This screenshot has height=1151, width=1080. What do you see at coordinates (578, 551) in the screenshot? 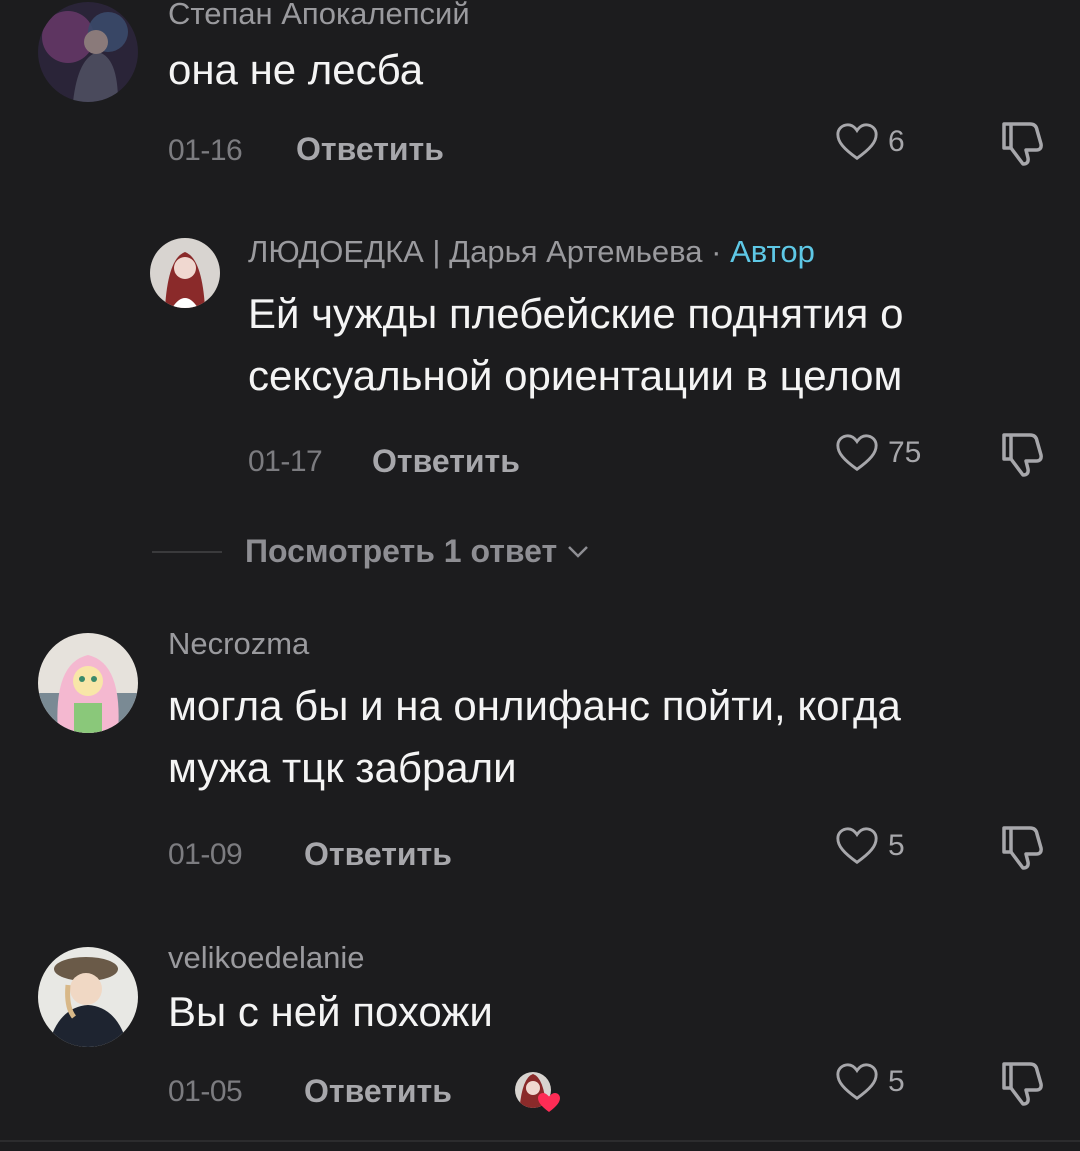
I see `chevron-down-icon` at bounding box center [578, 551].